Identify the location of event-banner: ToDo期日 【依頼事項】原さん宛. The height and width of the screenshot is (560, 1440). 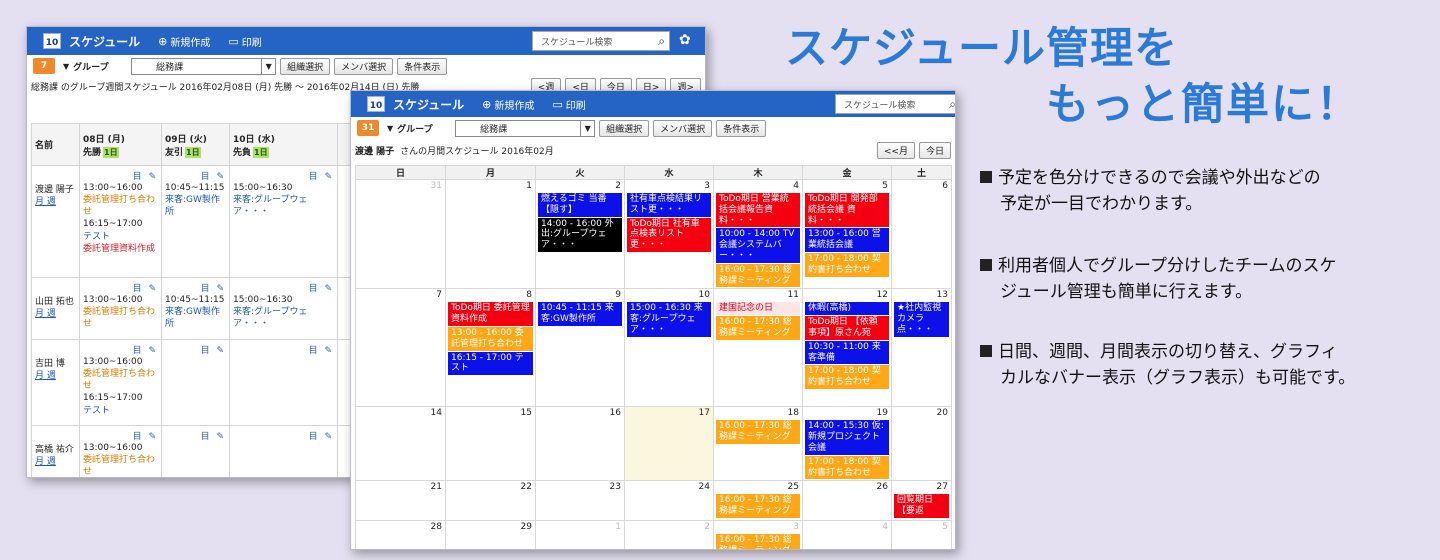
(847, 328).